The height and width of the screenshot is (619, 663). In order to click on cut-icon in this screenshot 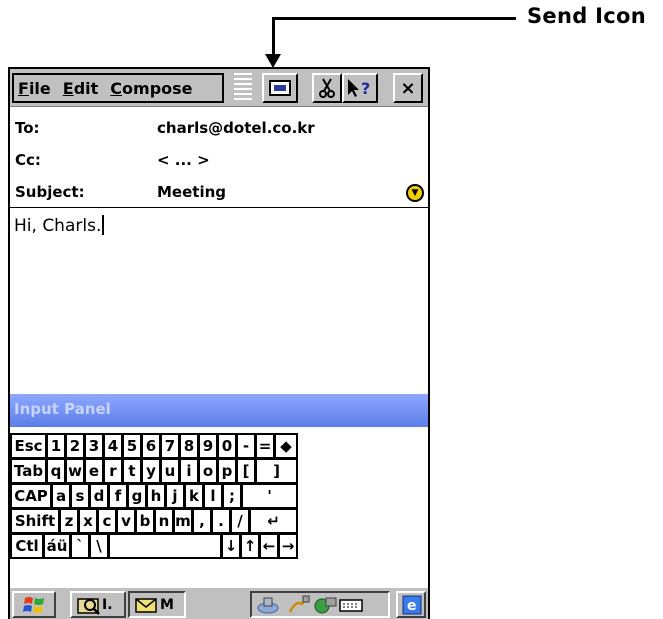, I will do `click(327, 88)`.